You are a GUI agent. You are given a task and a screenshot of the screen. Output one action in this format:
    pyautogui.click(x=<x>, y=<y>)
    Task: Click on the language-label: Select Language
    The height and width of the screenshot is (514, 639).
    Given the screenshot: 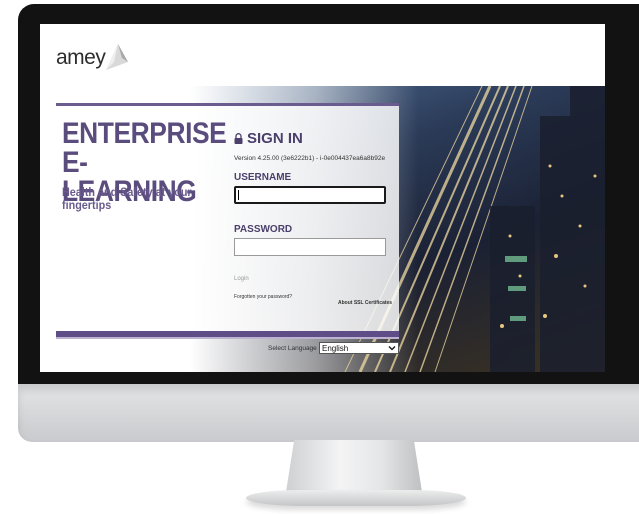 What is the action you would take?
    pyautogui.click(x=292, y=348)
    